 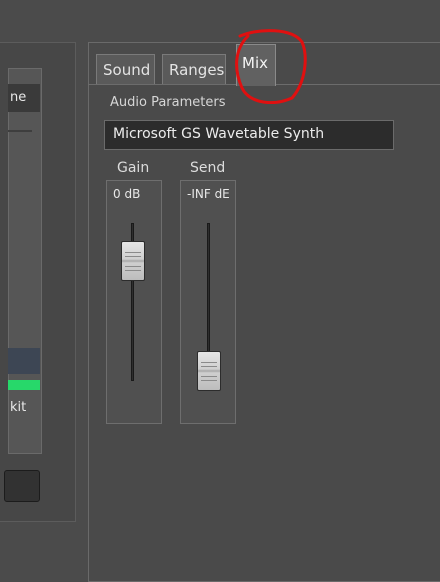 I want to click on audio-parameters-title: Audio Parameters, so click(x=168, y=102).